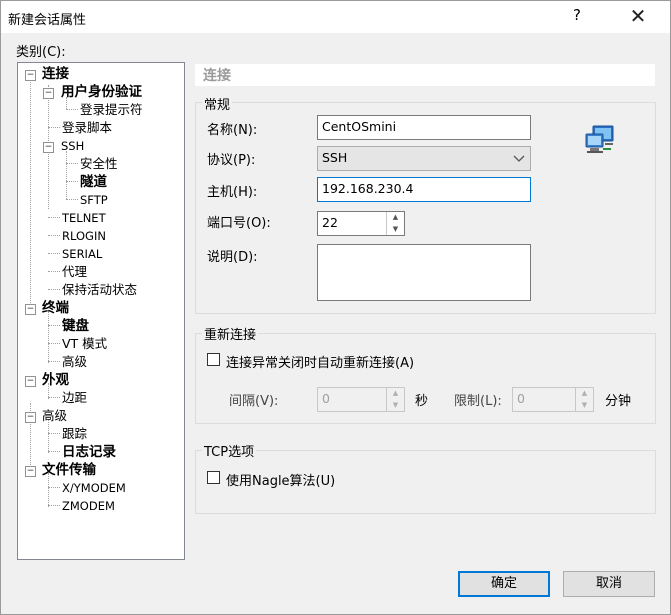 This screenshot has height=615, width=671. What do you see at coordinates (94, 200) in the screenshot?
I see `tree-item-sftp: SFTP` at bounding box center [94, 200].